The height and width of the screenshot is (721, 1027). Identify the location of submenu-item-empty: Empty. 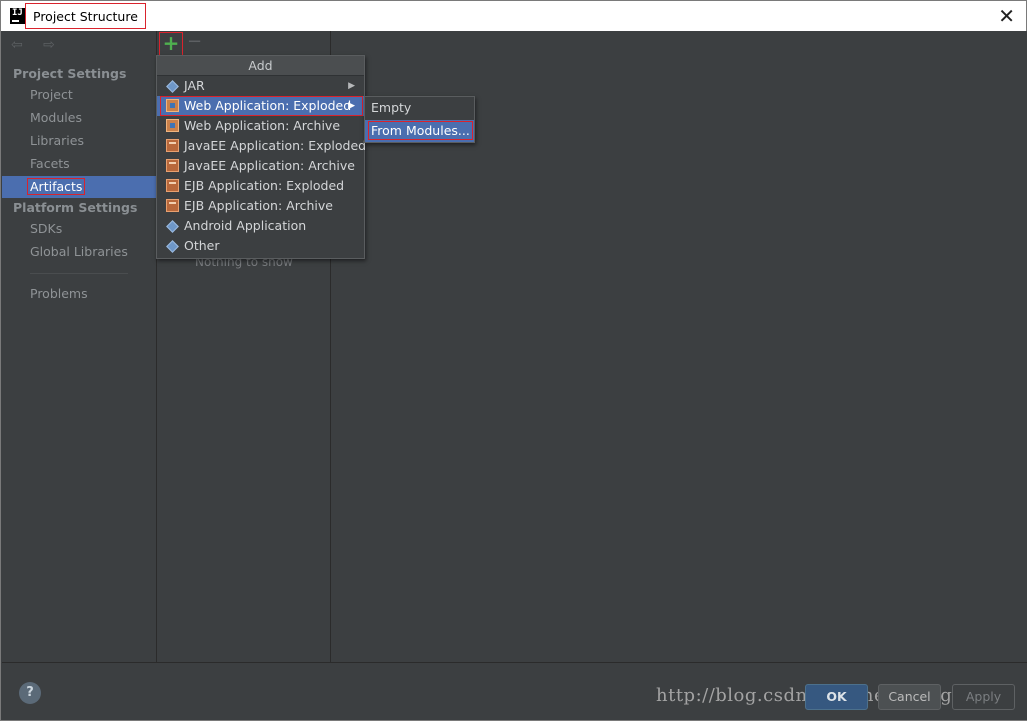
(419, 108).